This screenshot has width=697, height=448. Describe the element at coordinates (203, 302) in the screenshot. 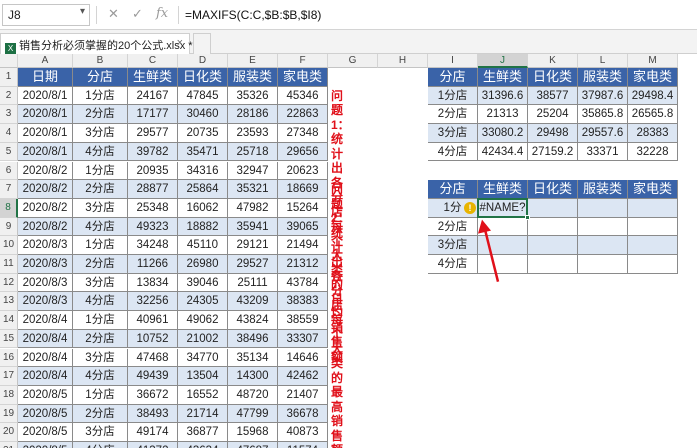

I see `table-cell: 24305` at that location.